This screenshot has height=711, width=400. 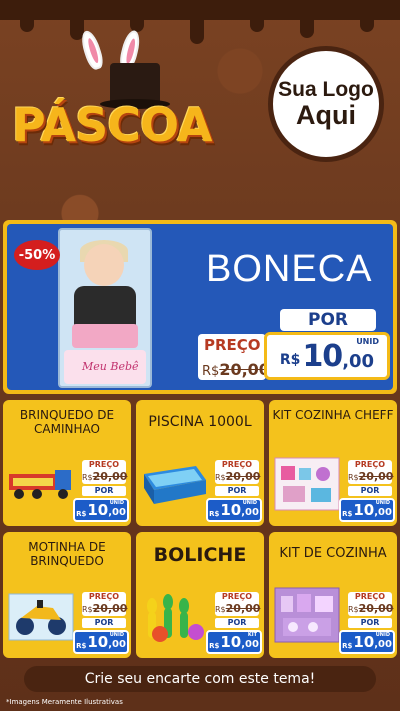 What do you see at coordinates (200, 679) in the screenshot?
I see `cta-banner: Crie seu encarte com este tema!` at bounding box center [200, 679].